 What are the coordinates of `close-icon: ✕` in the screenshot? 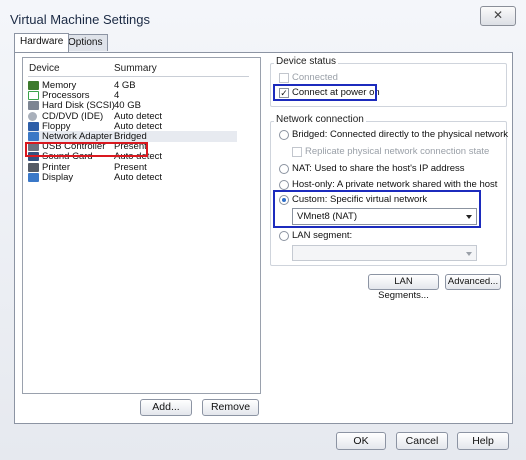 It's located at (498, 15).